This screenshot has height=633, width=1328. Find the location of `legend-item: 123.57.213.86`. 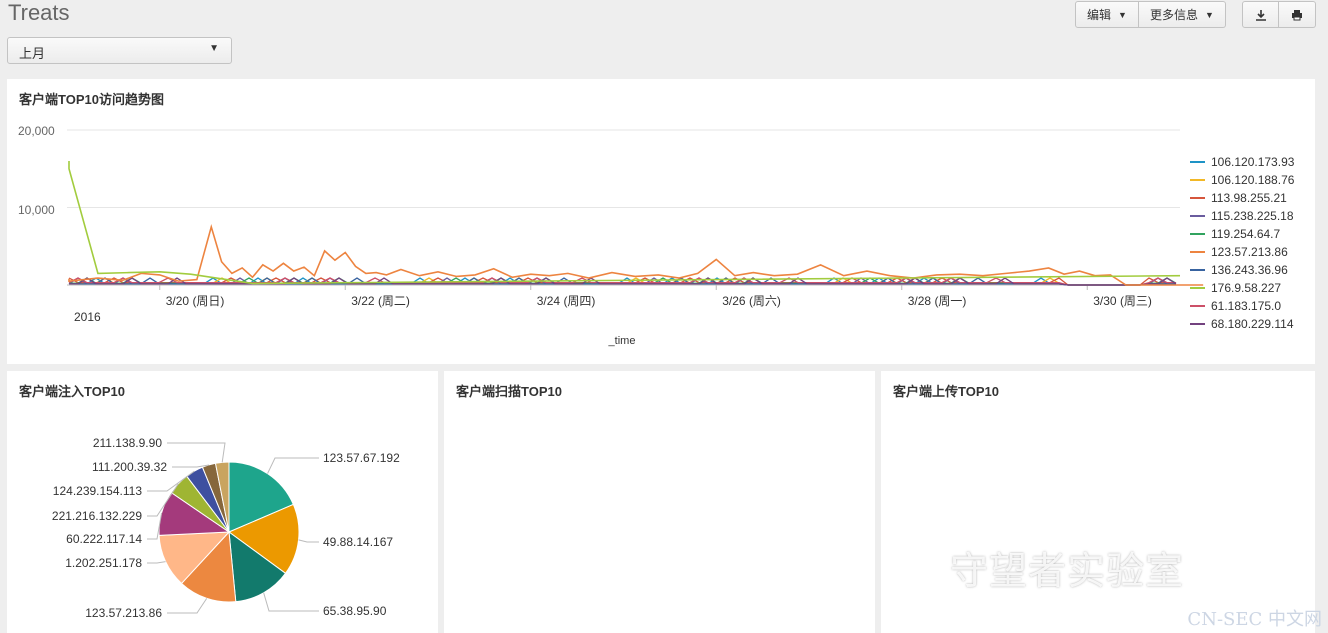

legend-item: 123.57.213.86 is located at coordinates (1249, 252).